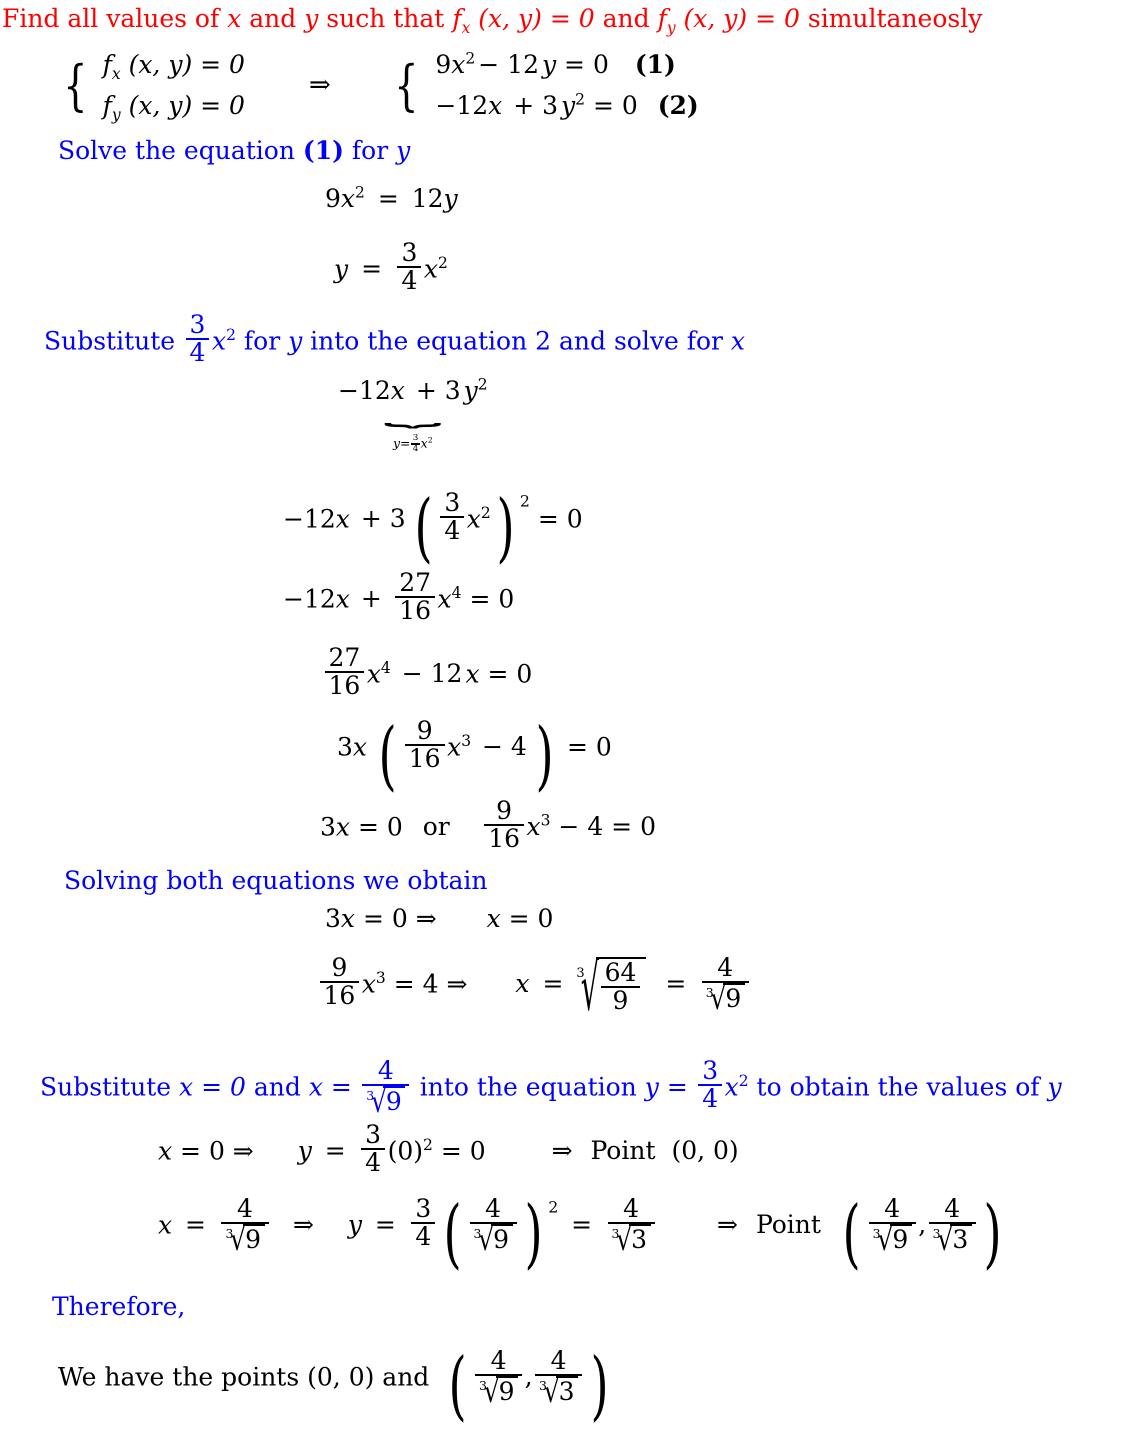 The height and width of the screenshot is (1429, 1134). I want to click on radicand-numerator: 64, so click(620, 973).